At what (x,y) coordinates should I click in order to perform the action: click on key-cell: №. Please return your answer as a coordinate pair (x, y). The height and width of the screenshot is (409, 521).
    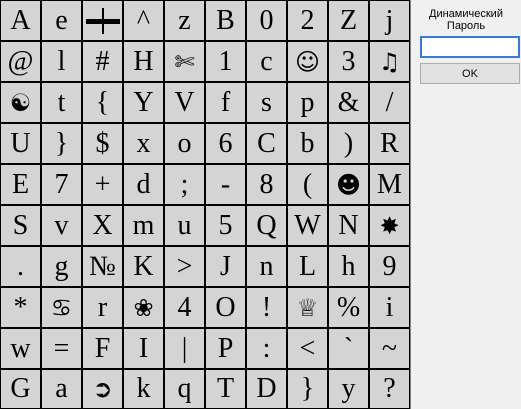
    Looking at the image, I should click on (102, 266).